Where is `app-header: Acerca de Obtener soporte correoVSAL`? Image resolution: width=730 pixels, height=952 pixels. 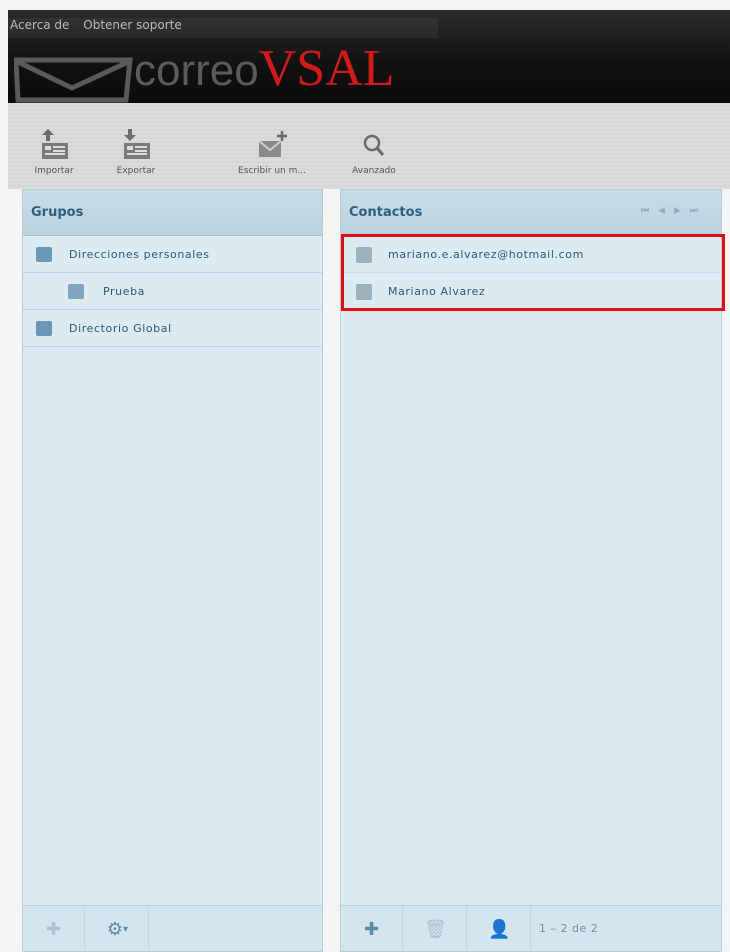 app-header: Acerca de Obtener soporte correoVSAL is located at coordinates (369, 56).